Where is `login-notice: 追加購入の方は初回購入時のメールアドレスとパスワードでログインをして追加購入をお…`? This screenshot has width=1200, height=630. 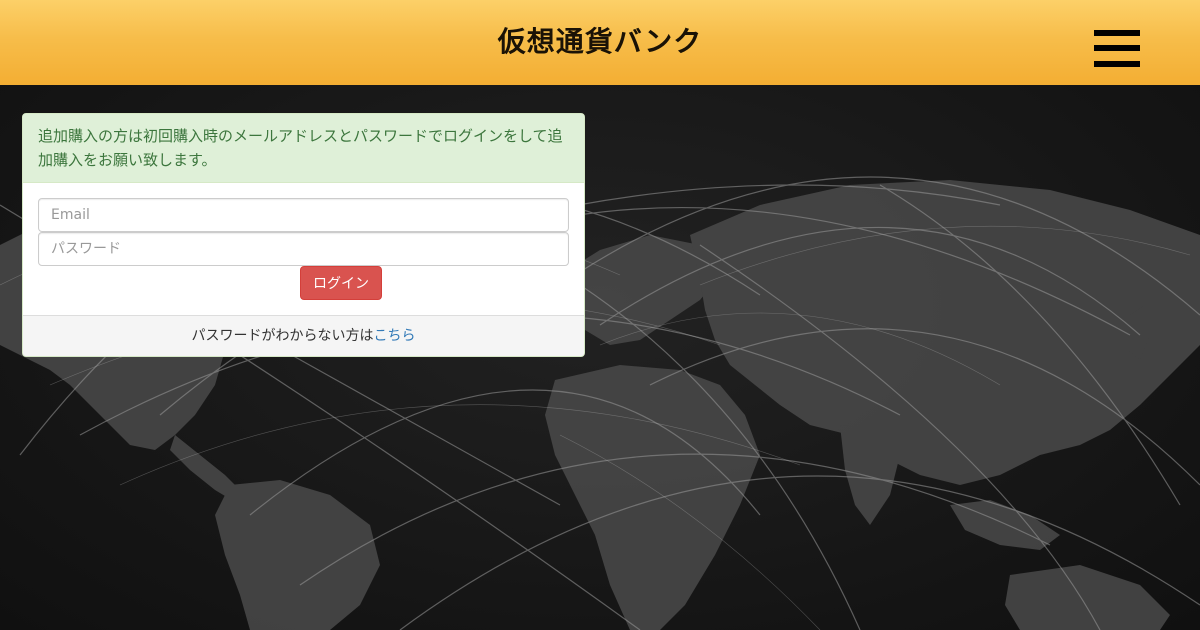
login-notice: 追加購入の方は初回購入時のメールアドレスとパスワードでログインをして追加購入をお… is located at coordinates (303, 148).